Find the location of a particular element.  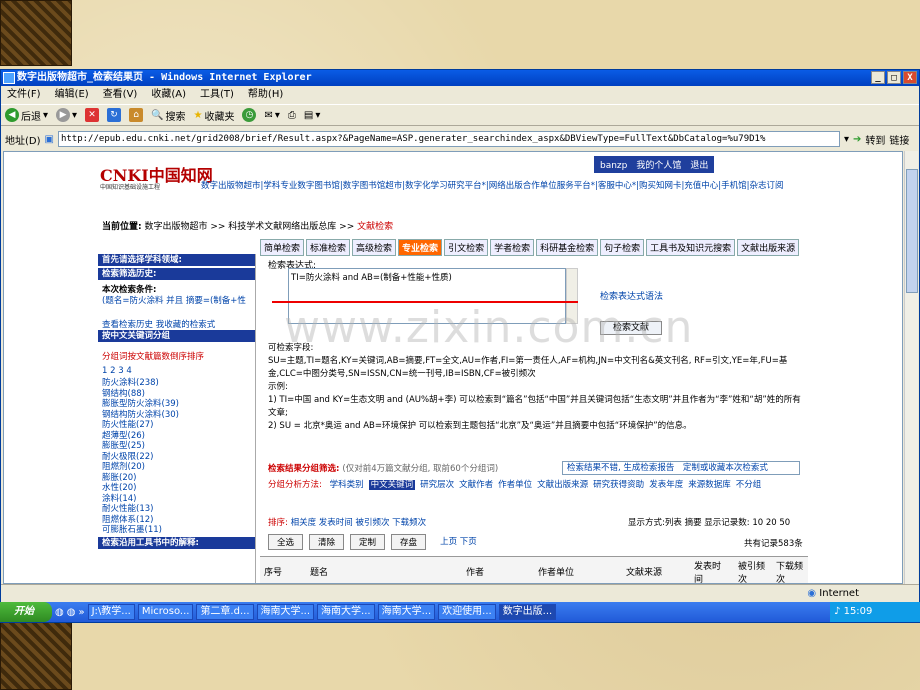

customize-button: 定制 is located at coordinates (368, 542).